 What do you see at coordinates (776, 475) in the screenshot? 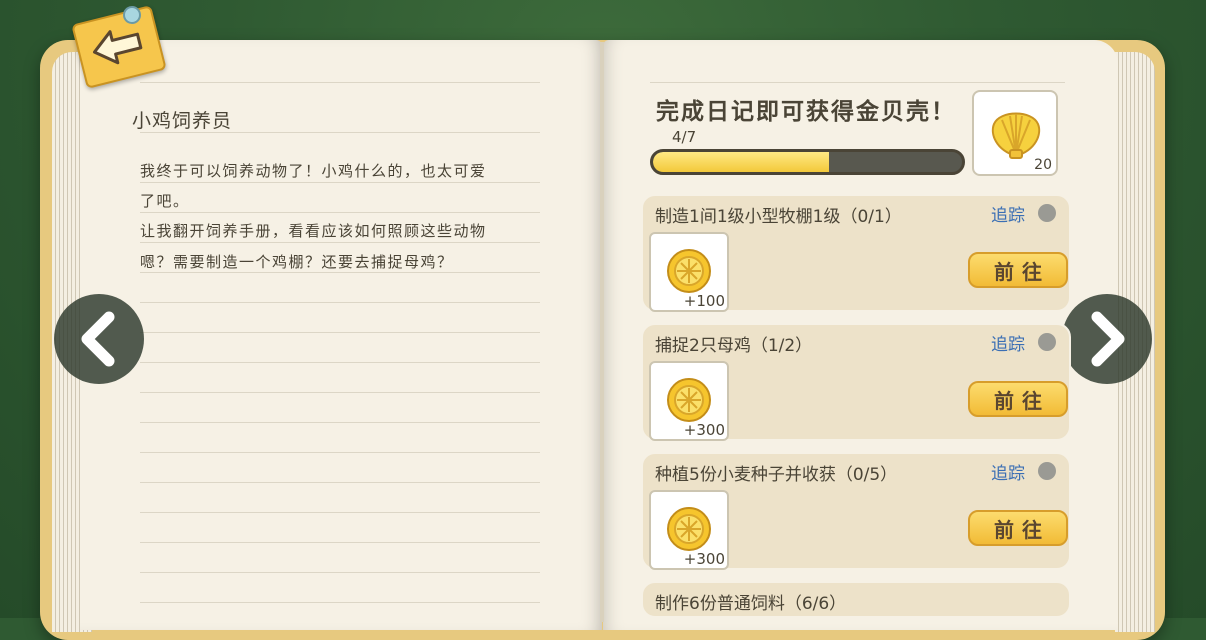
I see `task-name: 种植5份小麦种子并收获（0/5）` at bounding box center [776, 475].